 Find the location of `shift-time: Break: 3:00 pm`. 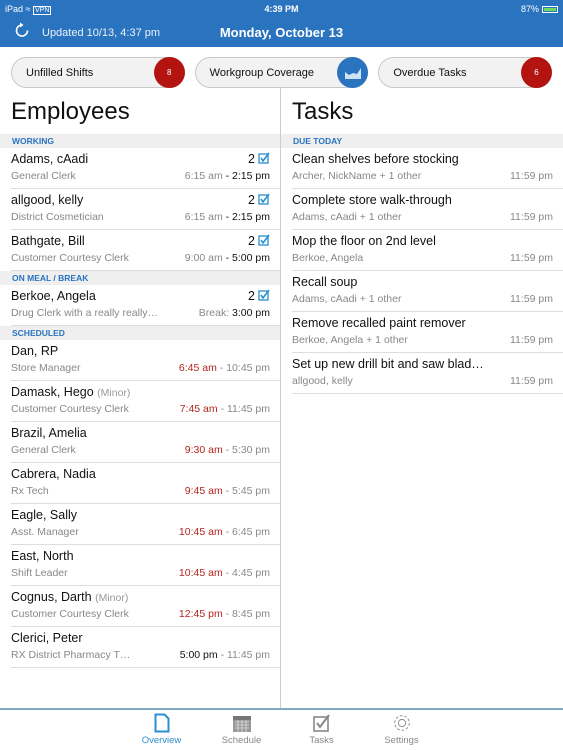

shift-time: Break: 3:00 pm is located at coordinates (234, 313).